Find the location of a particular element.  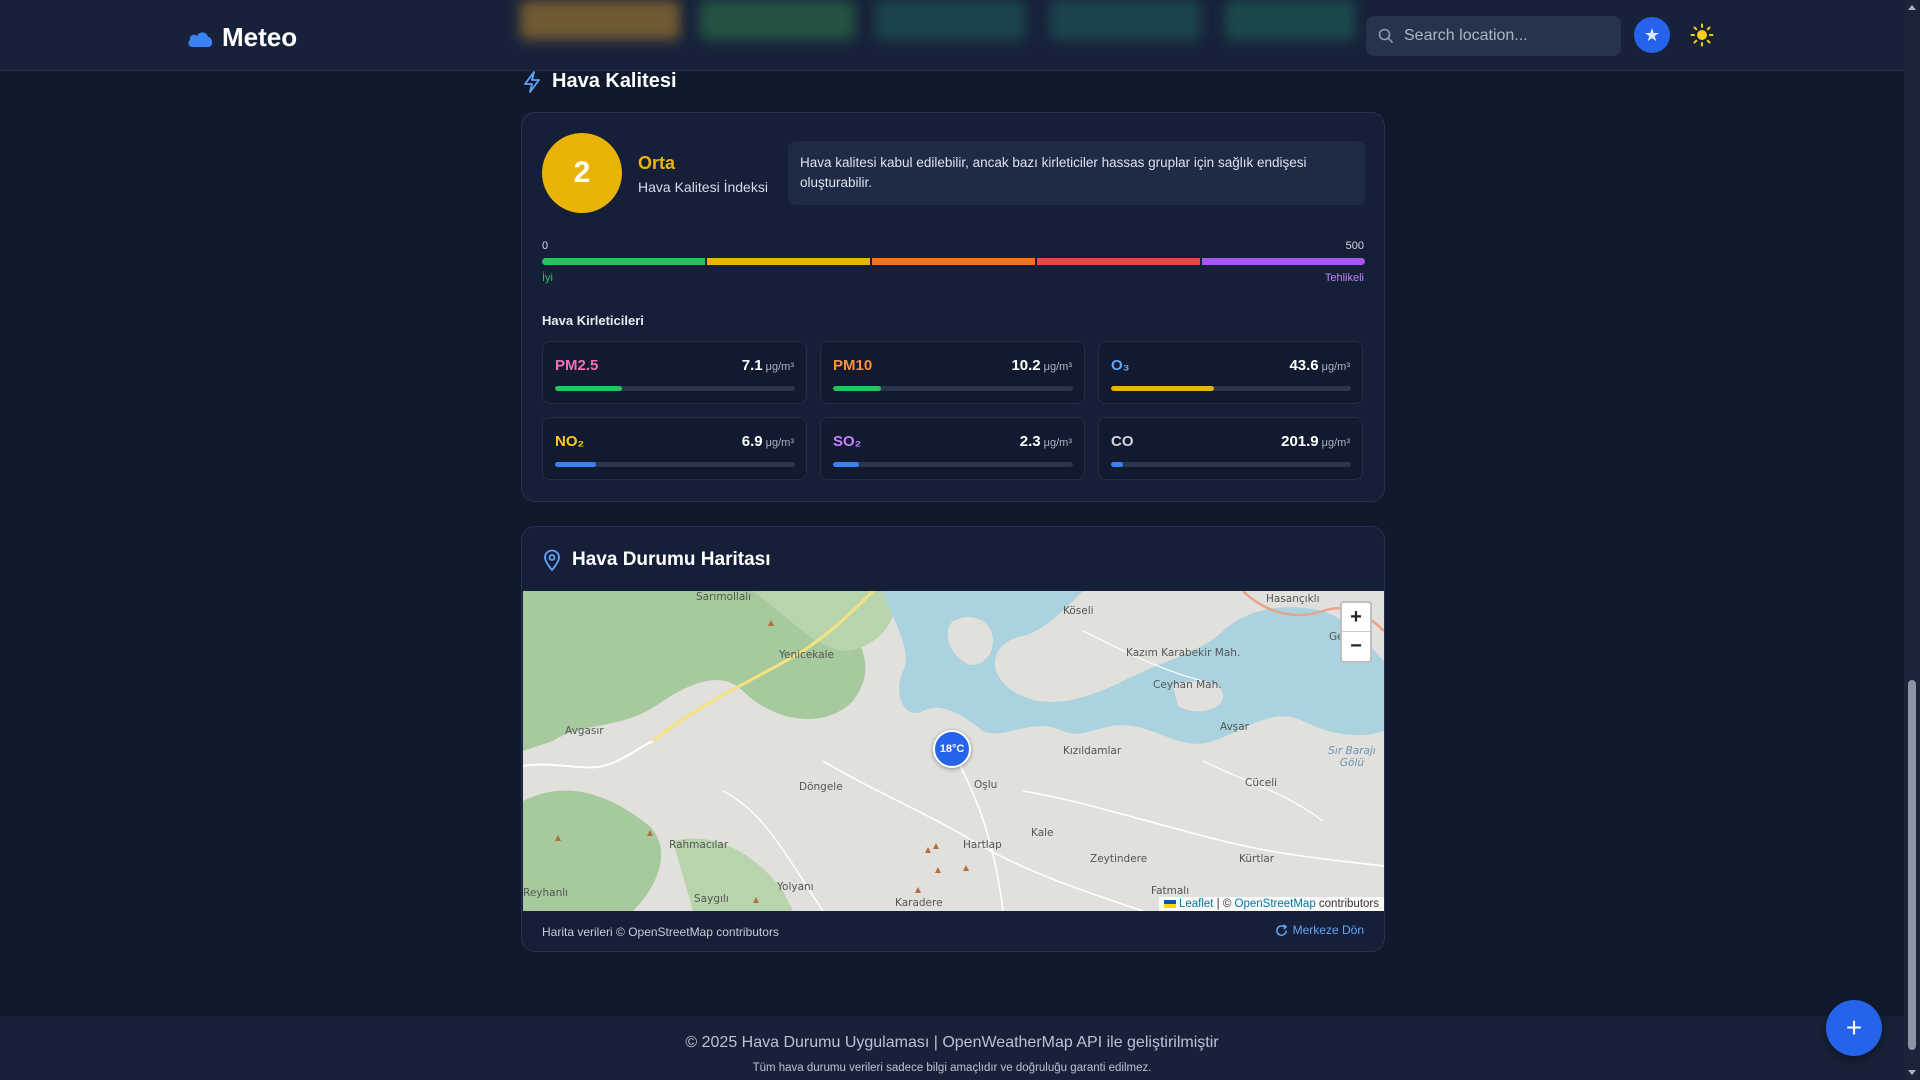

map-place-label: Karadere is located at coordinates (919, 903).